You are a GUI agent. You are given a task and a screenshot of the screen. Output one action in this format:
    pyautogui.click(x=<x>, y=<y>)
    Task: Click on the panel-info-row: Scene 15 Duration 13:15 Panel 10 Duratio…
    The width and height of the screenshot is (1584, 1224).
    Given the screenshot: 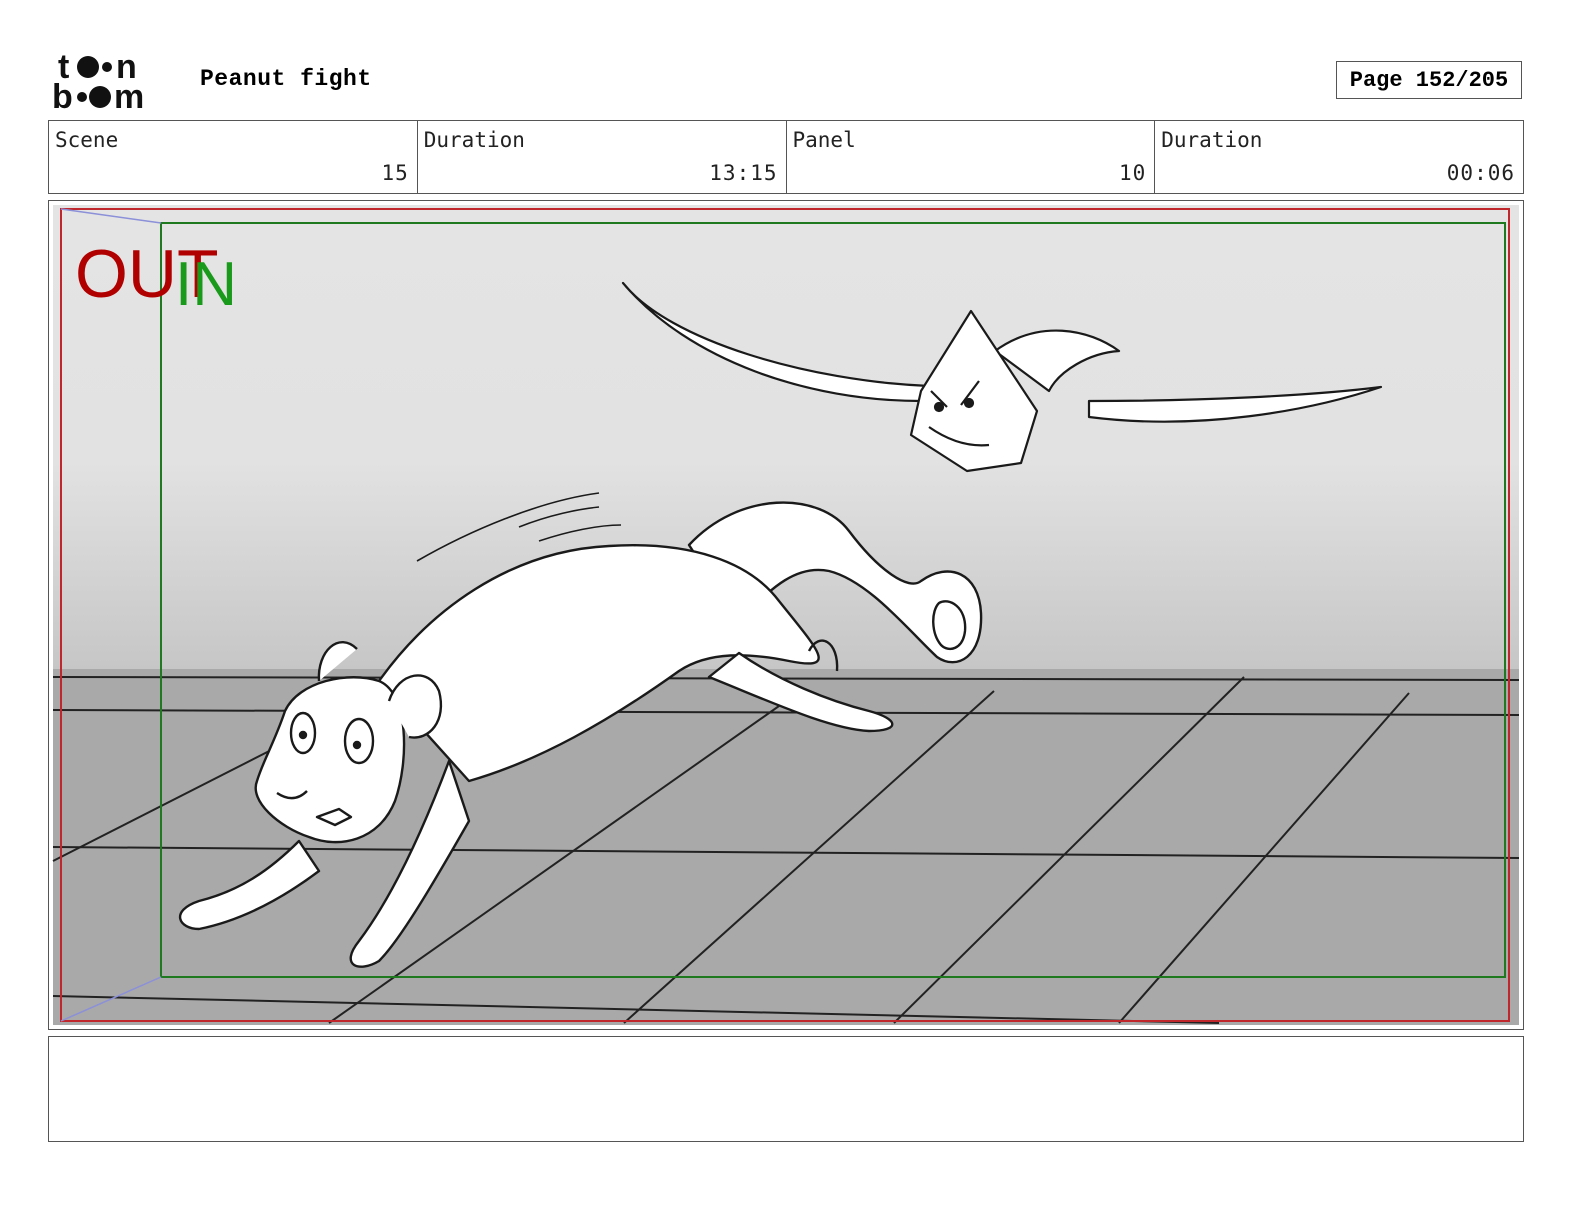 What is the action you would take?
    pyautogui.click(x=786, y=157)
    